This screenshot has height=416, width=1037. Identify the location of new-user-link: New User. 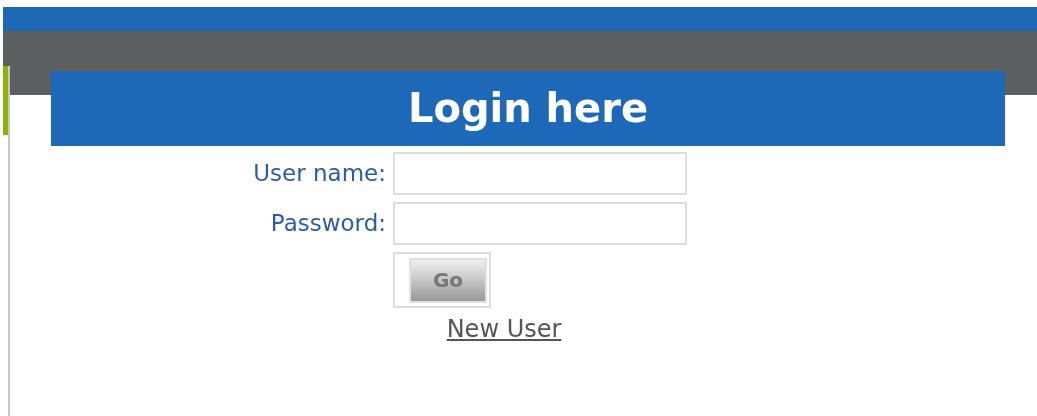
(504, 329).